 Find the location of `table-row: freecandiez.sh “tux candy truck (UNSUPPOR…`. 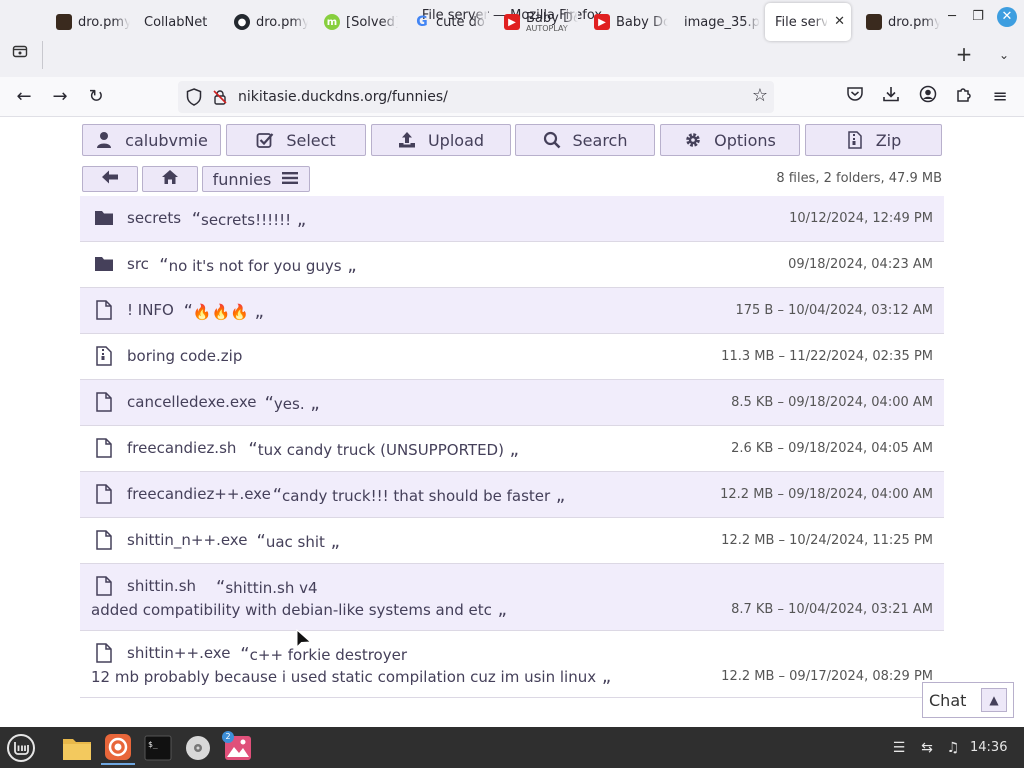

table-row: freecandiez.sh “tux candy truck (UNSUPPOR… is located at coordinates (512, 449).